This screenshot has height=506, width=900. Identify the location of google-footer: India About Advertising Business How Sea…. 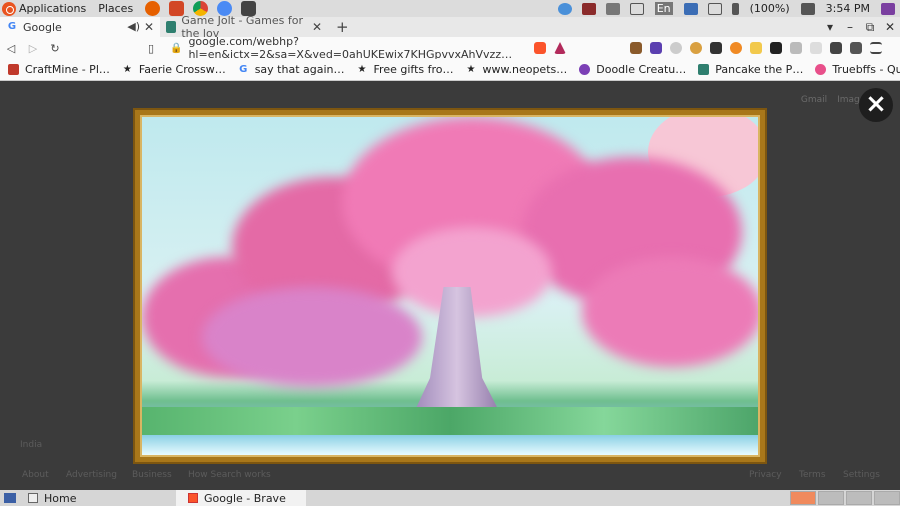
(450, 460).